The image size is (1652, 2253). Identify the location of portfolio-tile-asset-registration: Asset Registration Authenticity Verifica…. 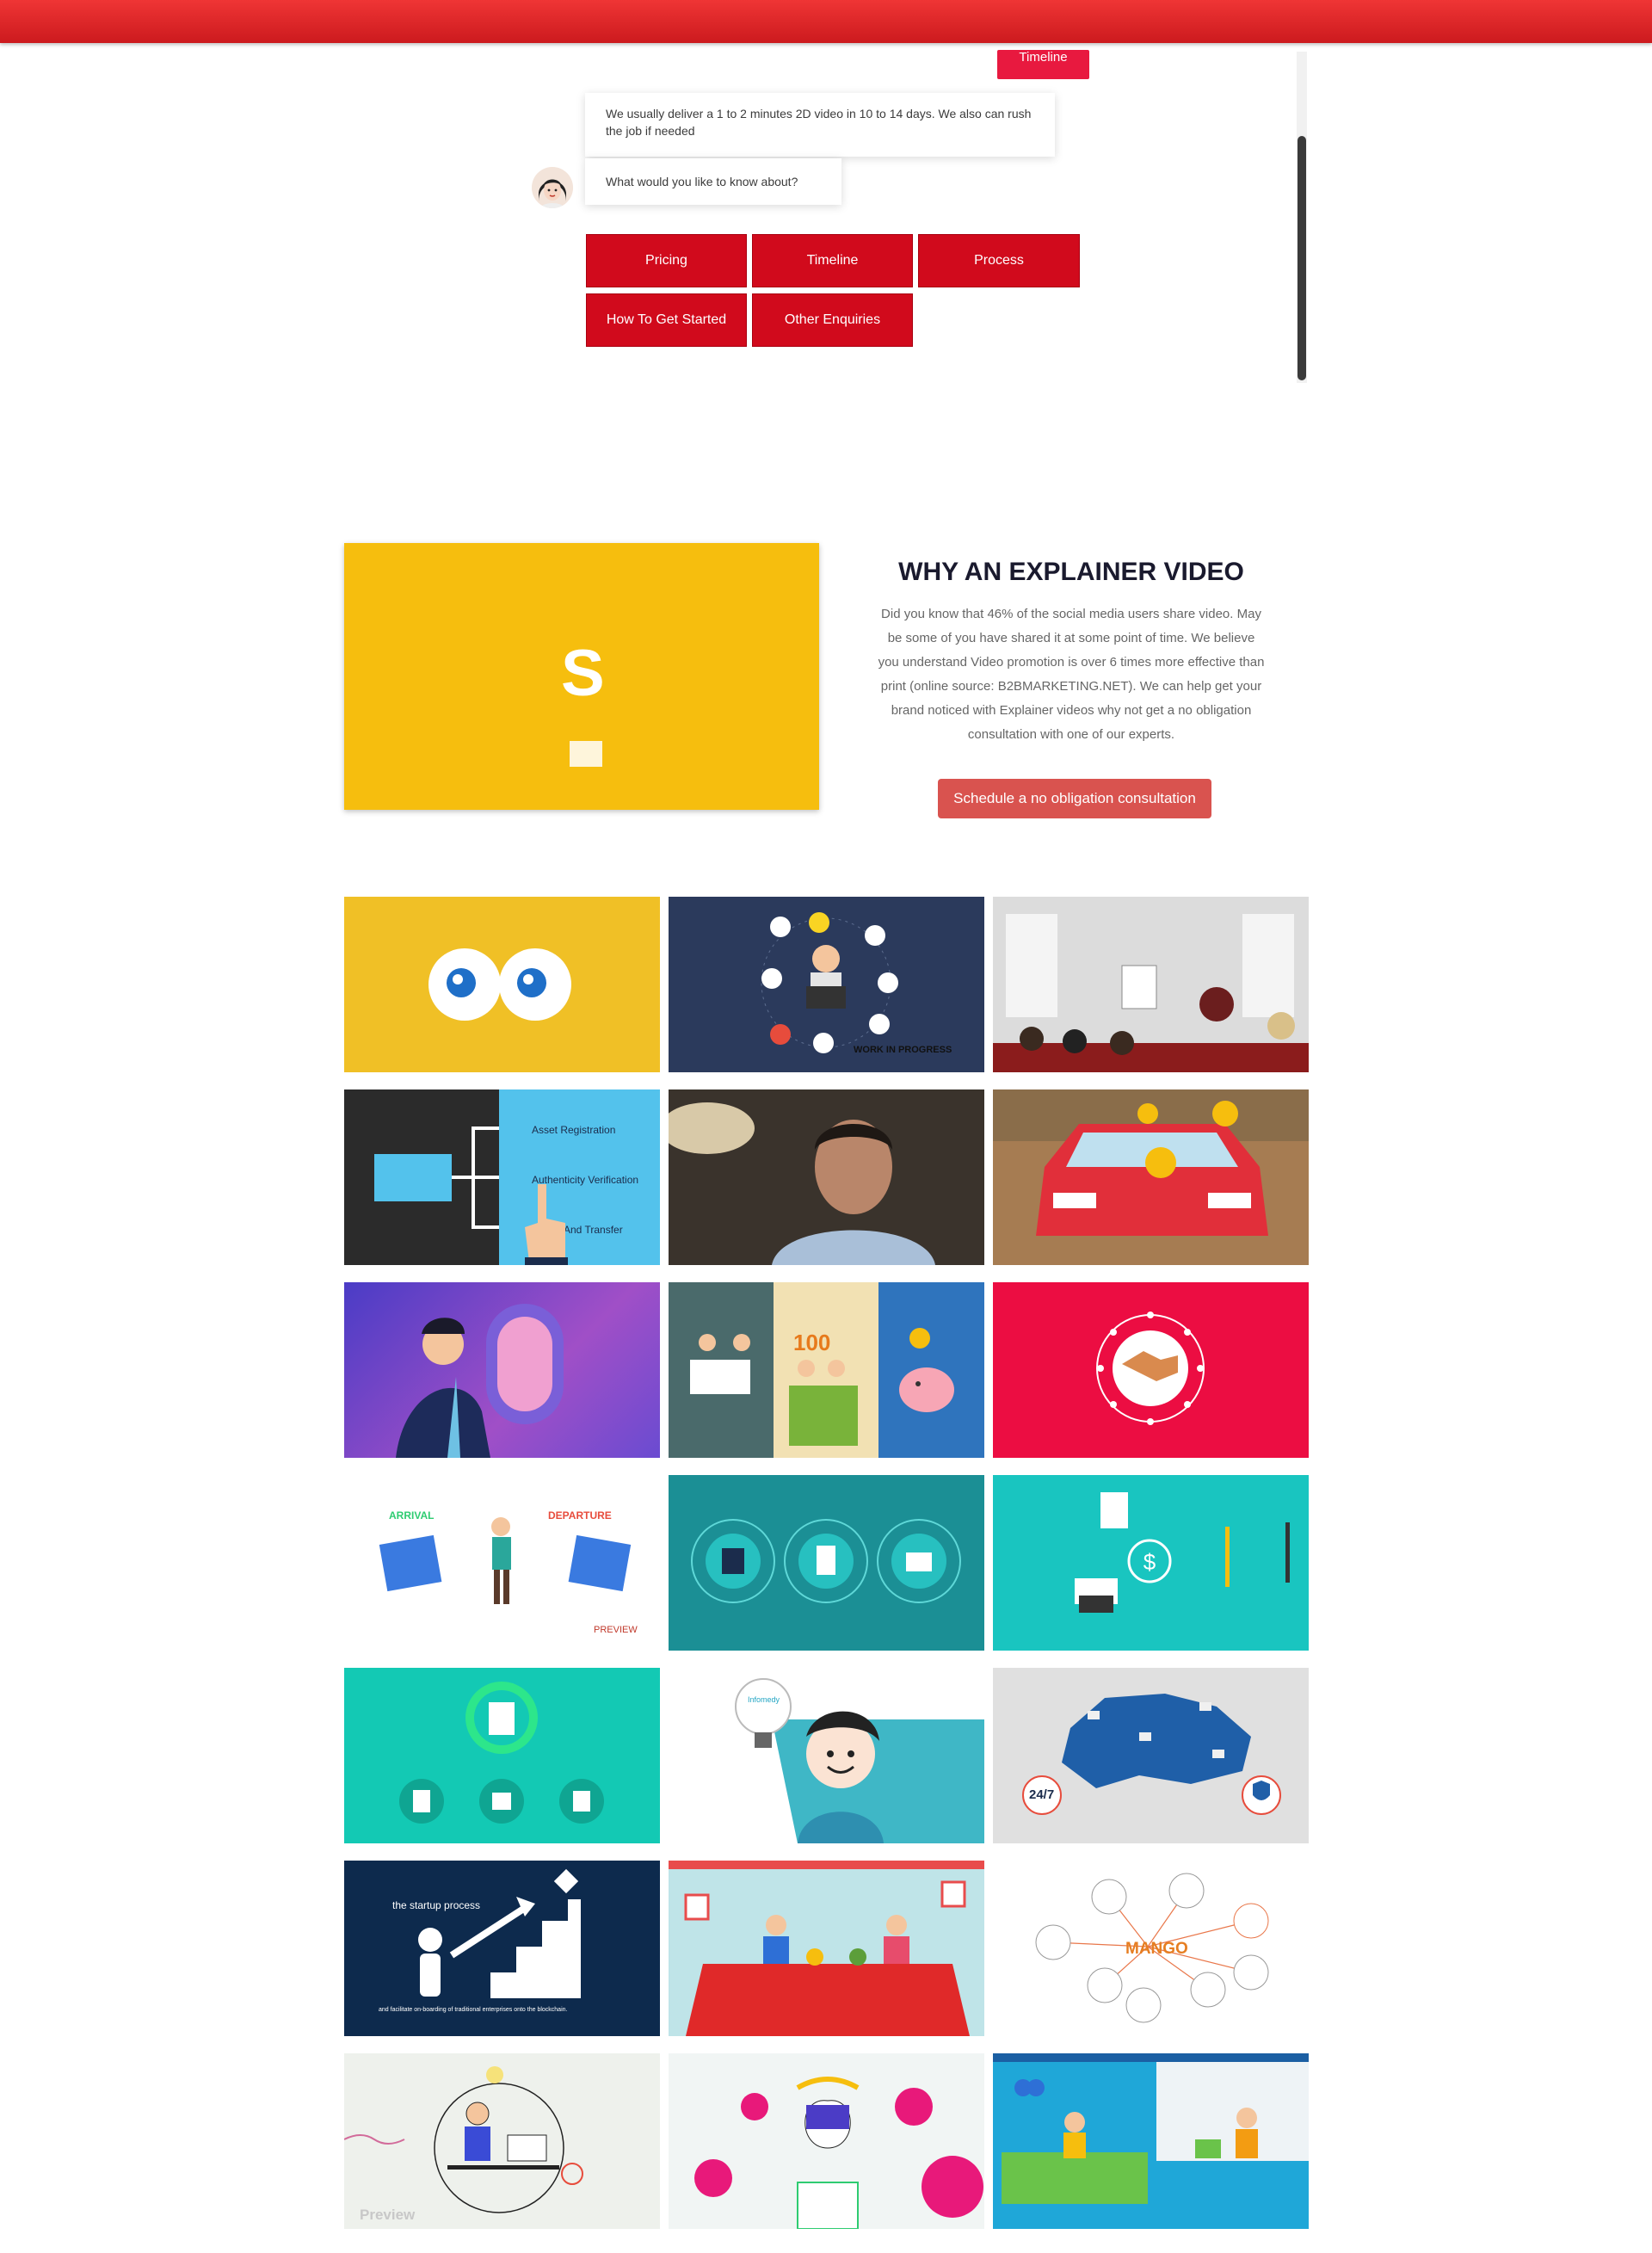
(502, 1177).